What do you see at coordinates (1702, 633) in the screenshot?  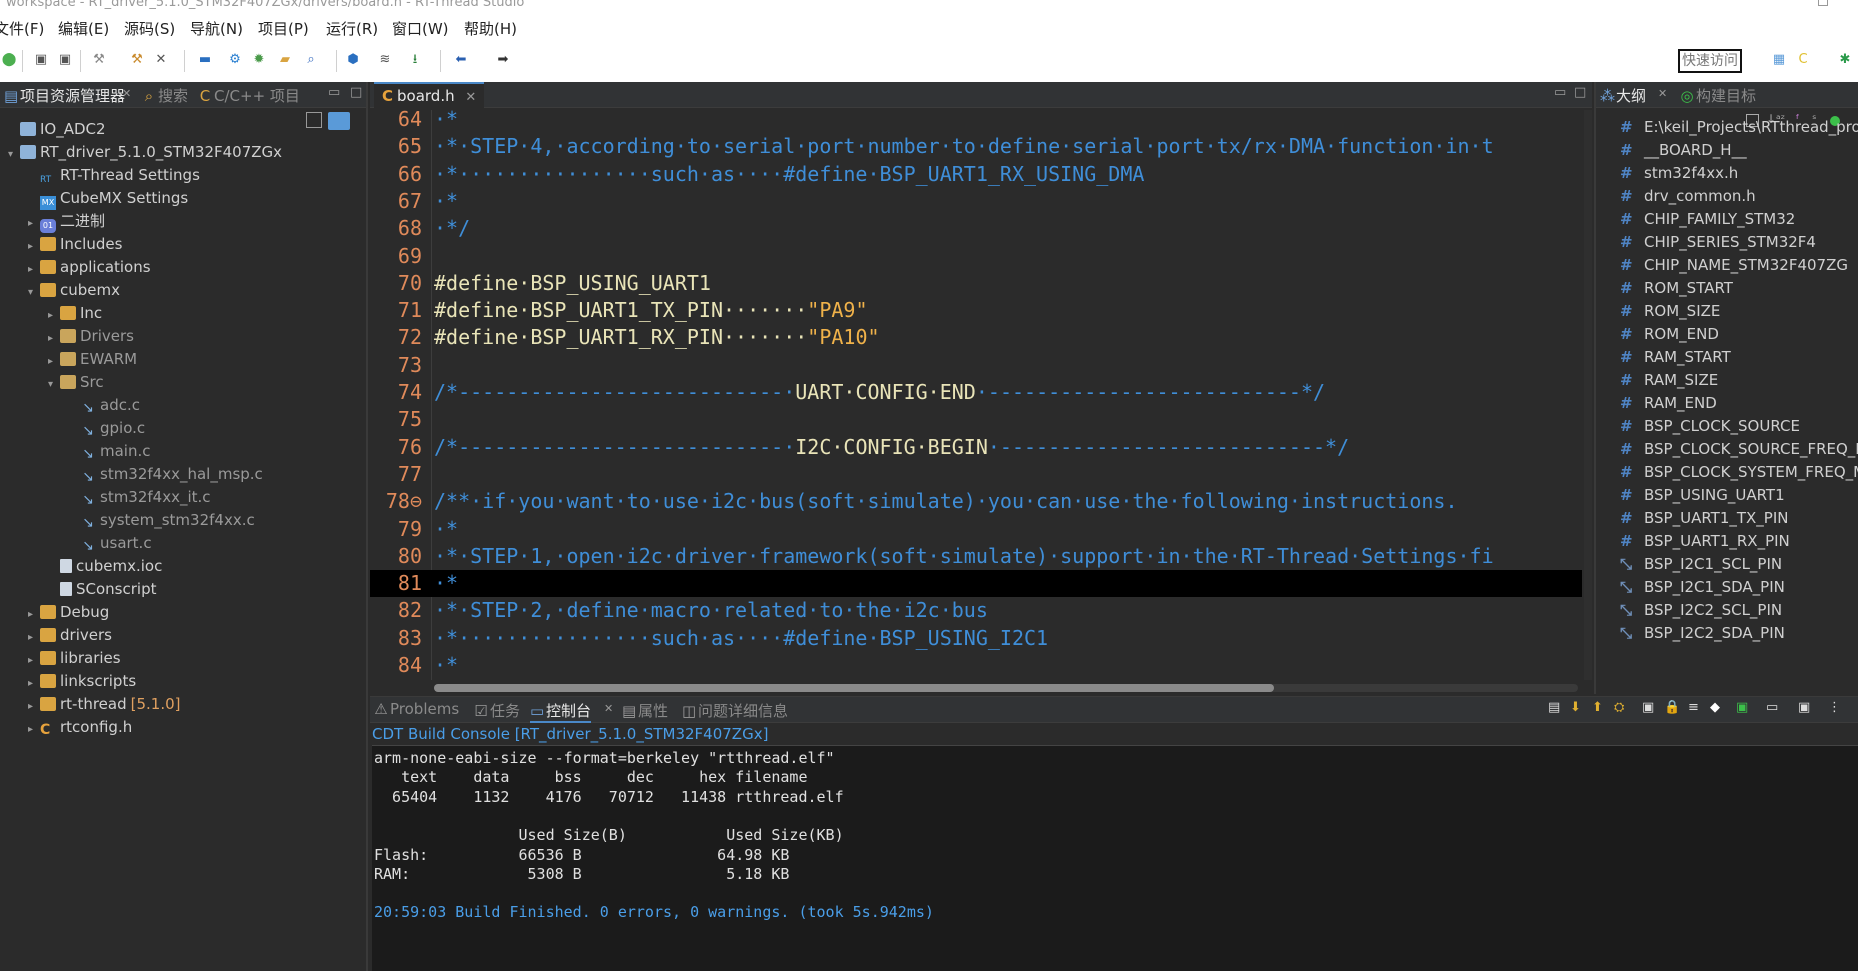 I see `outline-item: ⤡ BSP_I2C2_SDA_PIN` at bounding box center [1702, 633].